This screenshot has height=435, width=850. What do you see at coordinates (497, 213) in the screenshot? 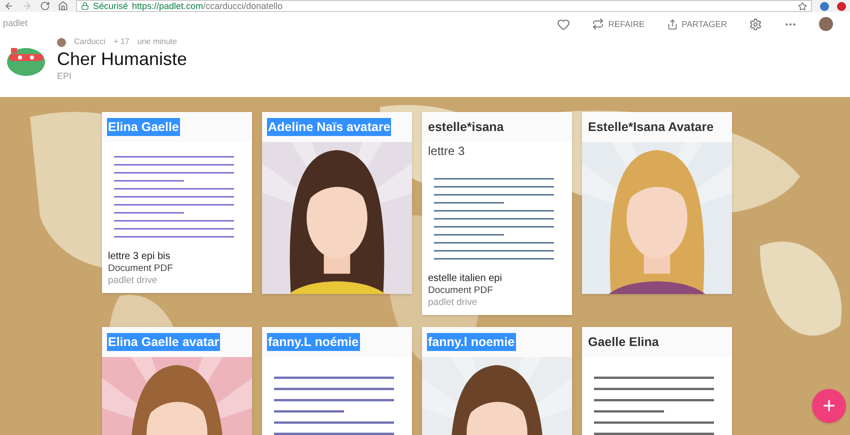
I see `post-card: estelle*isana lettre 3 estelle italien epi Document PDF padlet drive` at bounding box center [497, 213].